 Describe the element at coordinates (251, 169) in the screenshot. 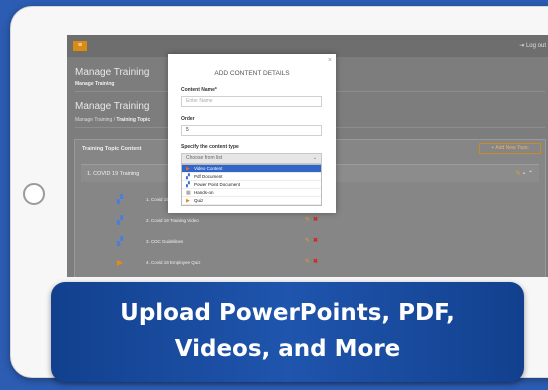

I see `option-video-content: ▶ Video Content` at that location.